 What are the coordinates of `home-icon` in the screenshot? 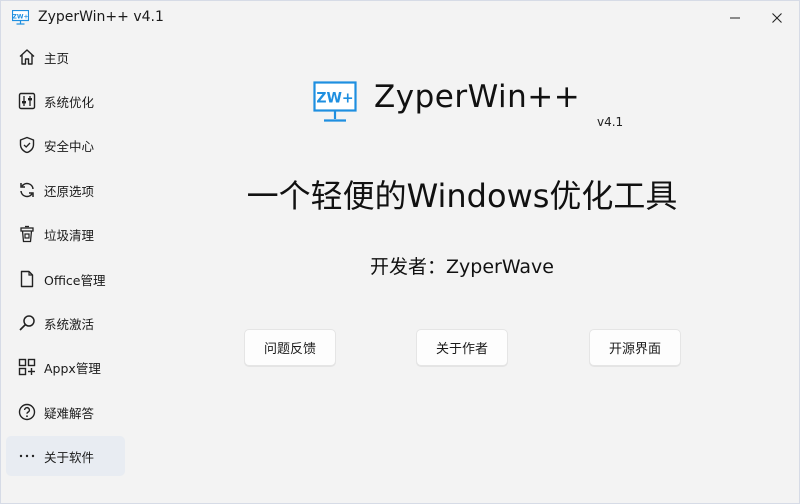 It's located at (27, 57).